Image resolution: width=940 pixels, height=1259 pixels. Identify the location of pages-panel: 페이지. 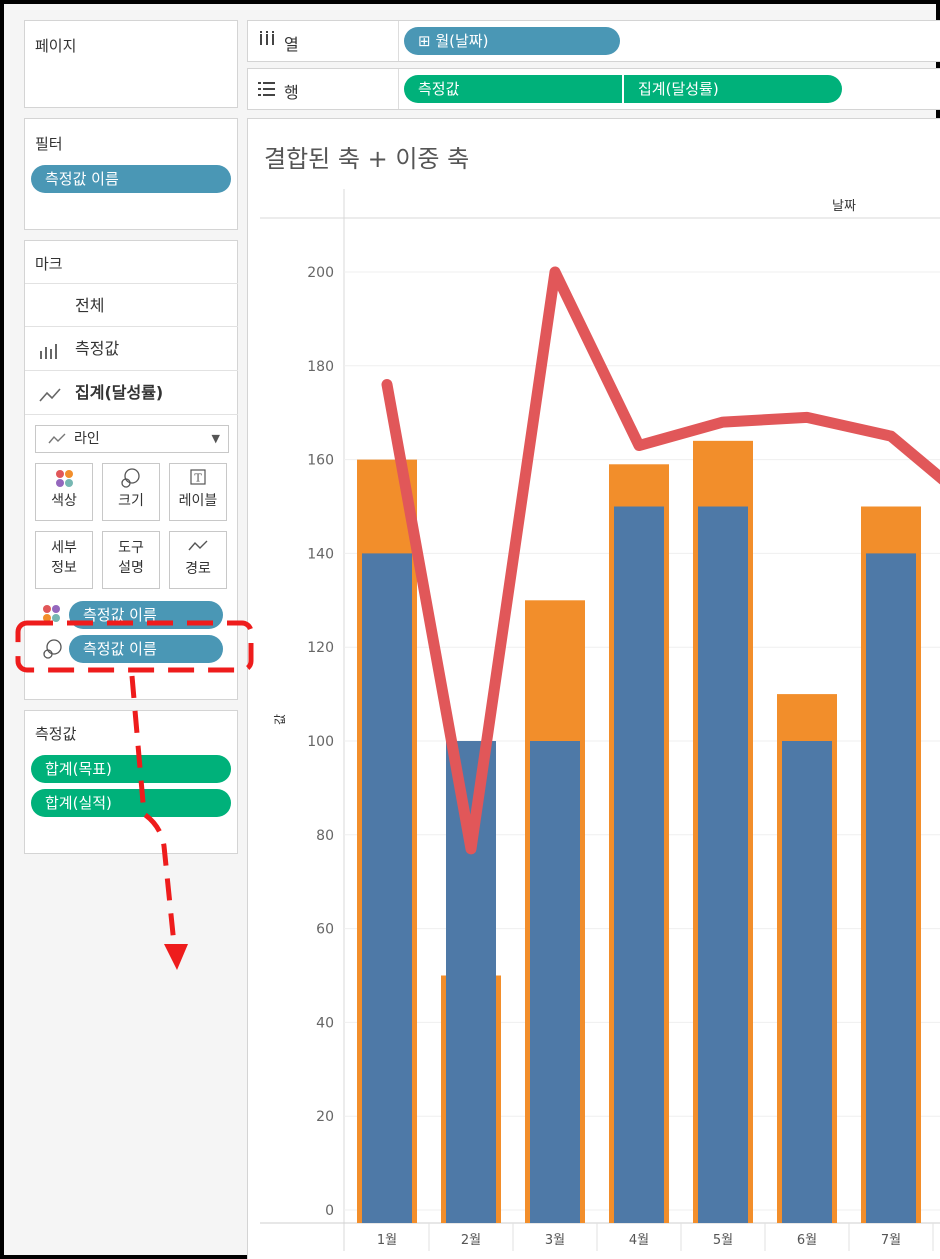
(131, 64).